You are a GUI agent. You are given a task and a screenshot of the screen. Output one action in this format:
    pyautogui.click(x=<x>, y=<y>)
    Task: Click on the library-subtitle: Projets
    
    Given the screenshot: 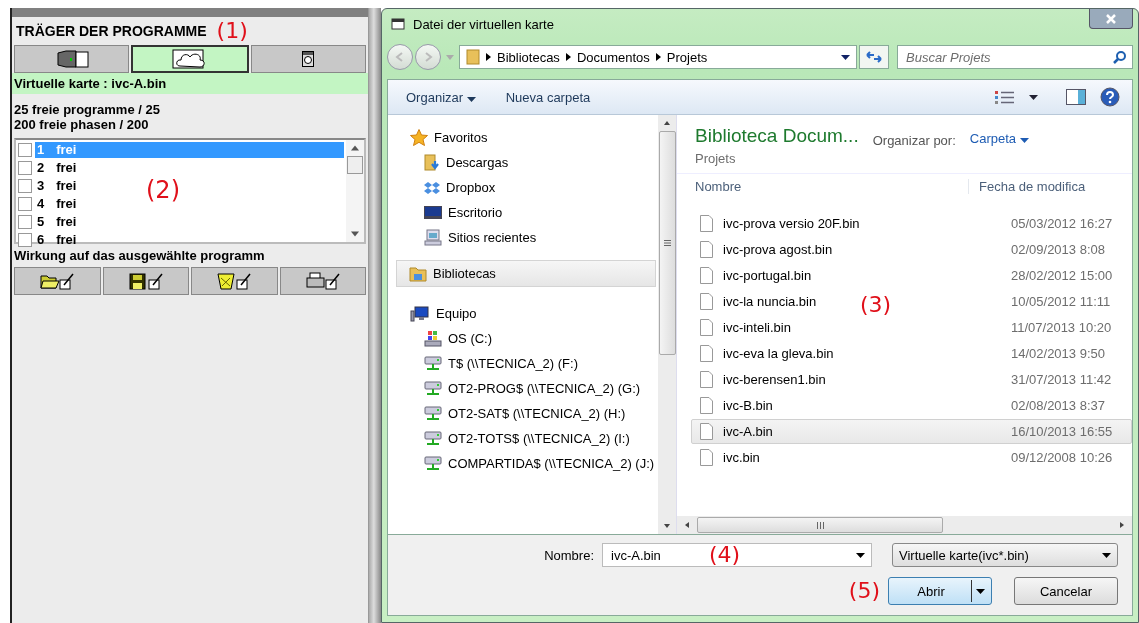 What is the action you would take?
    pyautogui.click(x=716, y=158)
    